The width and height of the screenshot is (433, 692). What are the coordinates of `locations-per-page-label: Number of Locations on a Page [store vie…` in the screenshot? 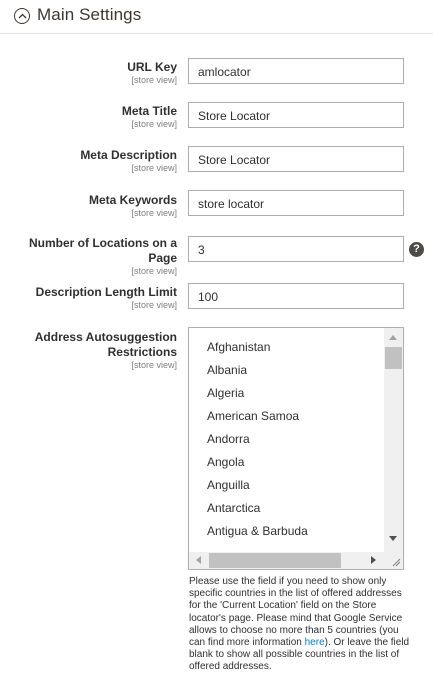 It's located at (94, 256).